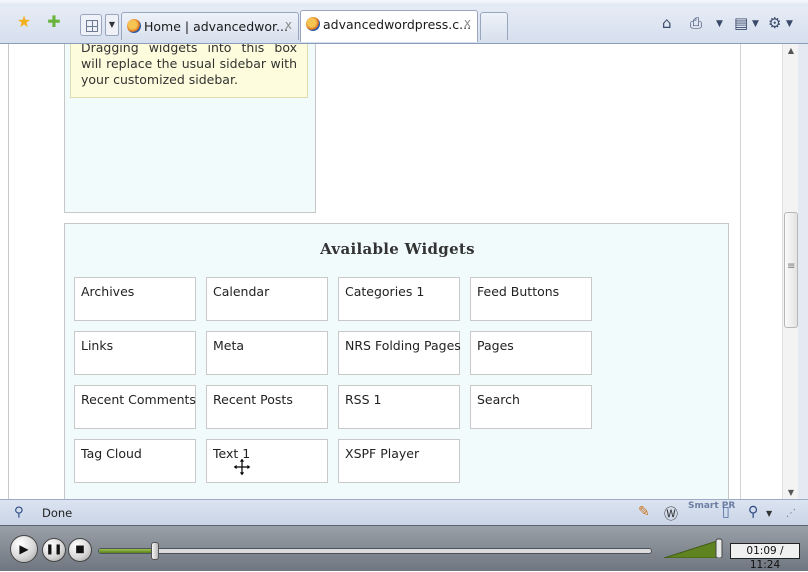 The image size is (808, 572). I want to click on widget-nrs-folding-pages: NRS Folding Pages, so click(399, 353).